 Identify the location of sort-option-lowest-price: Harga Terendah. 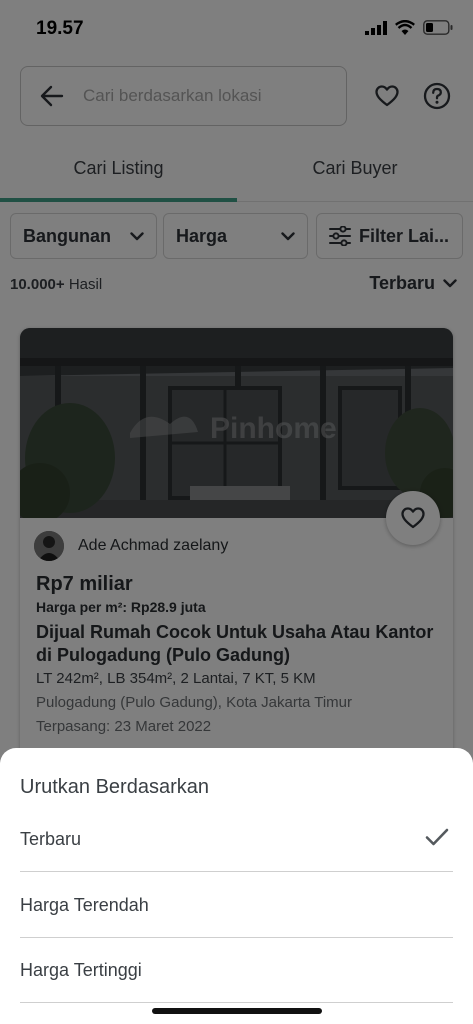
(236, 905).